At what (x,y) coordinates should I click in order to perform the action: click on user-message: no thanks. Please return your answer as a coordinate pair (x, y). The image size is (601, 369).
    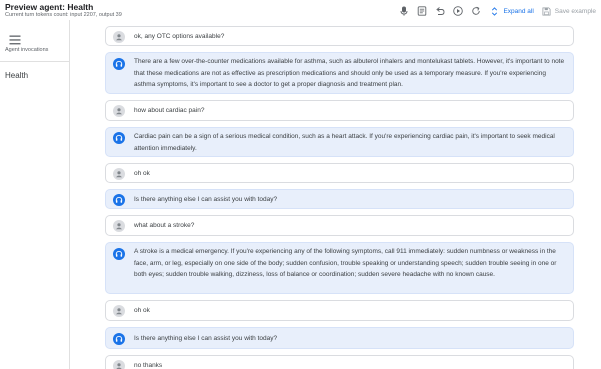
    Looking at the image, I should click on (339, 362).